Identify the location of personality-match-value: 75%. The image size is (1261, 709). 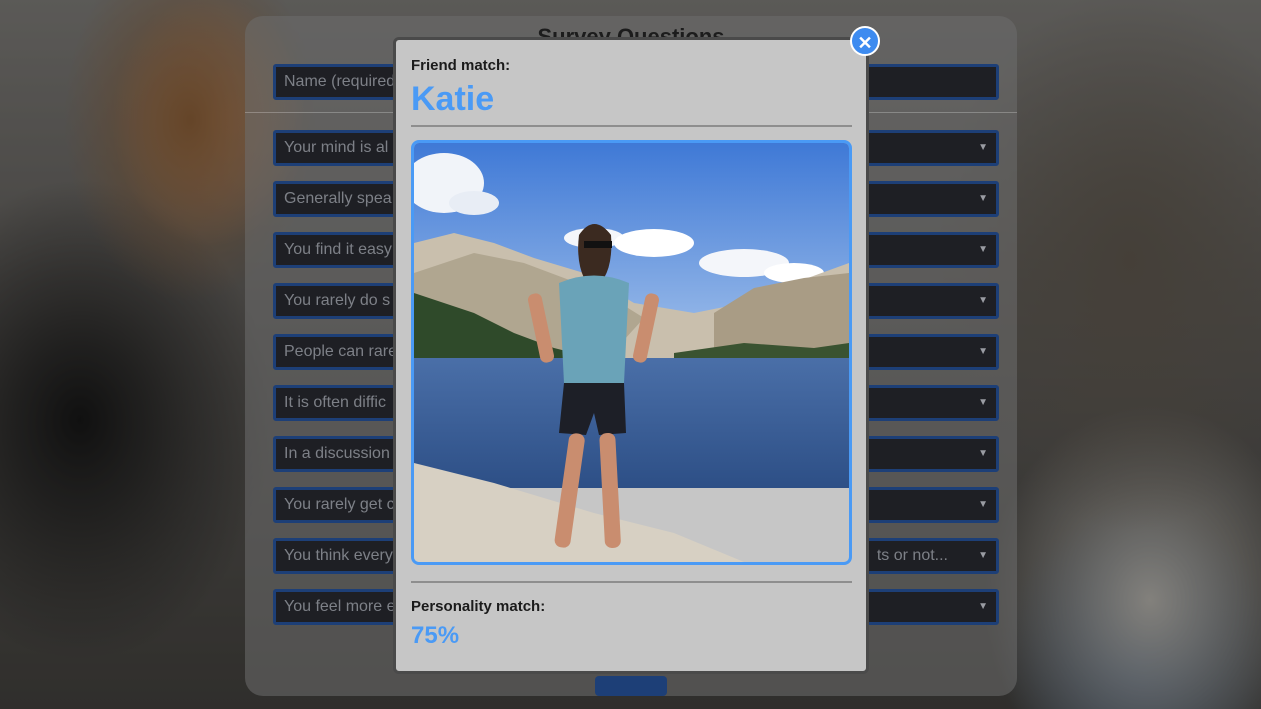
(435, 635).